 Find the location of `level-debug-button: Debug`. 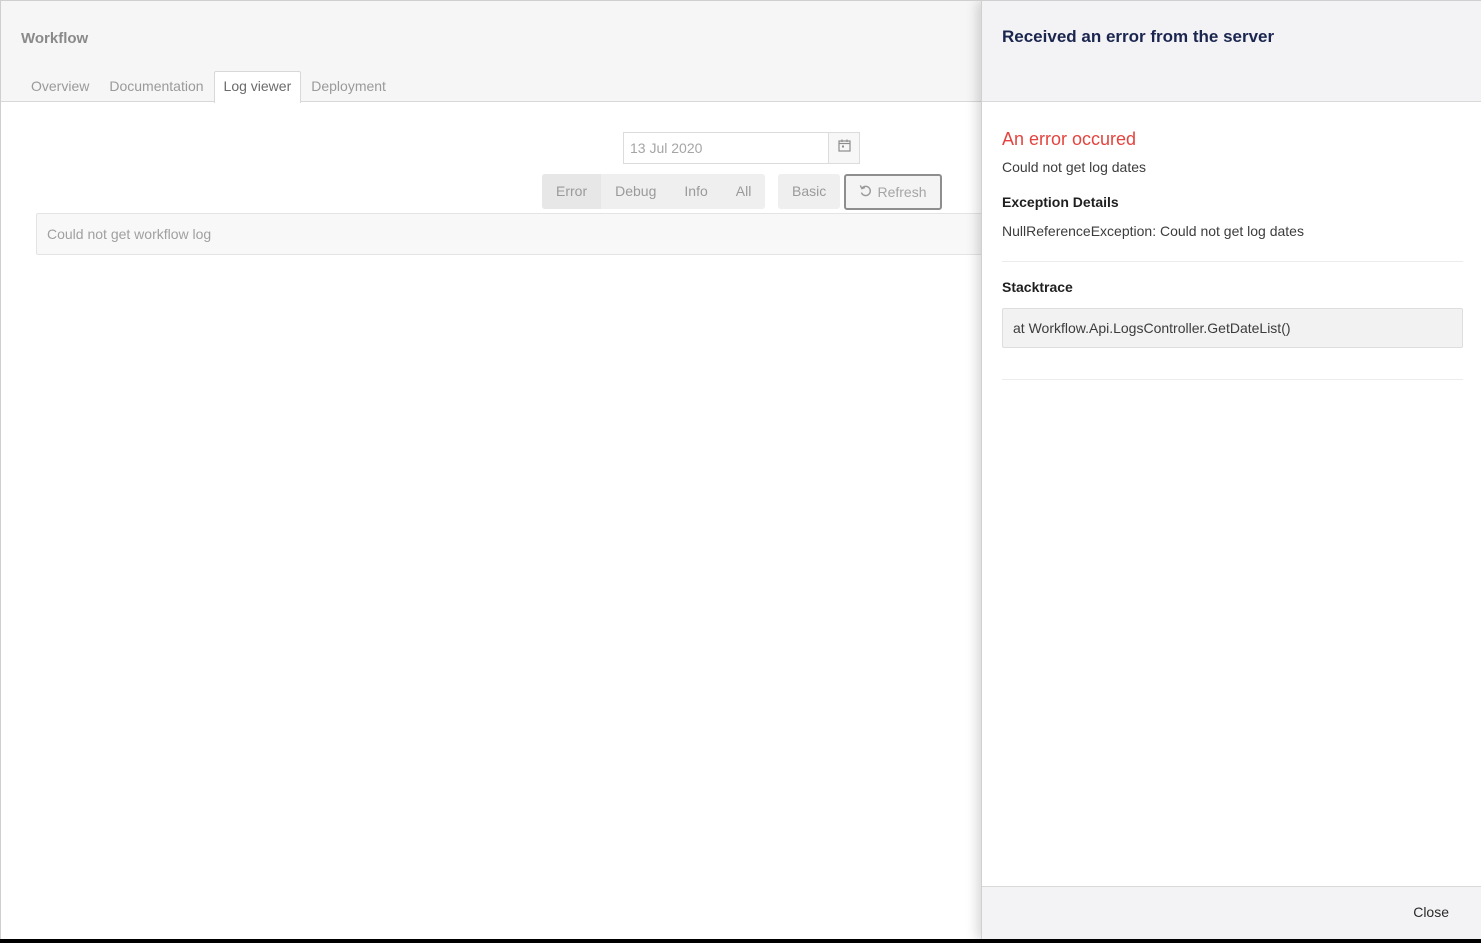

level-debug-button: Debug is located at coordinates (635, 191).